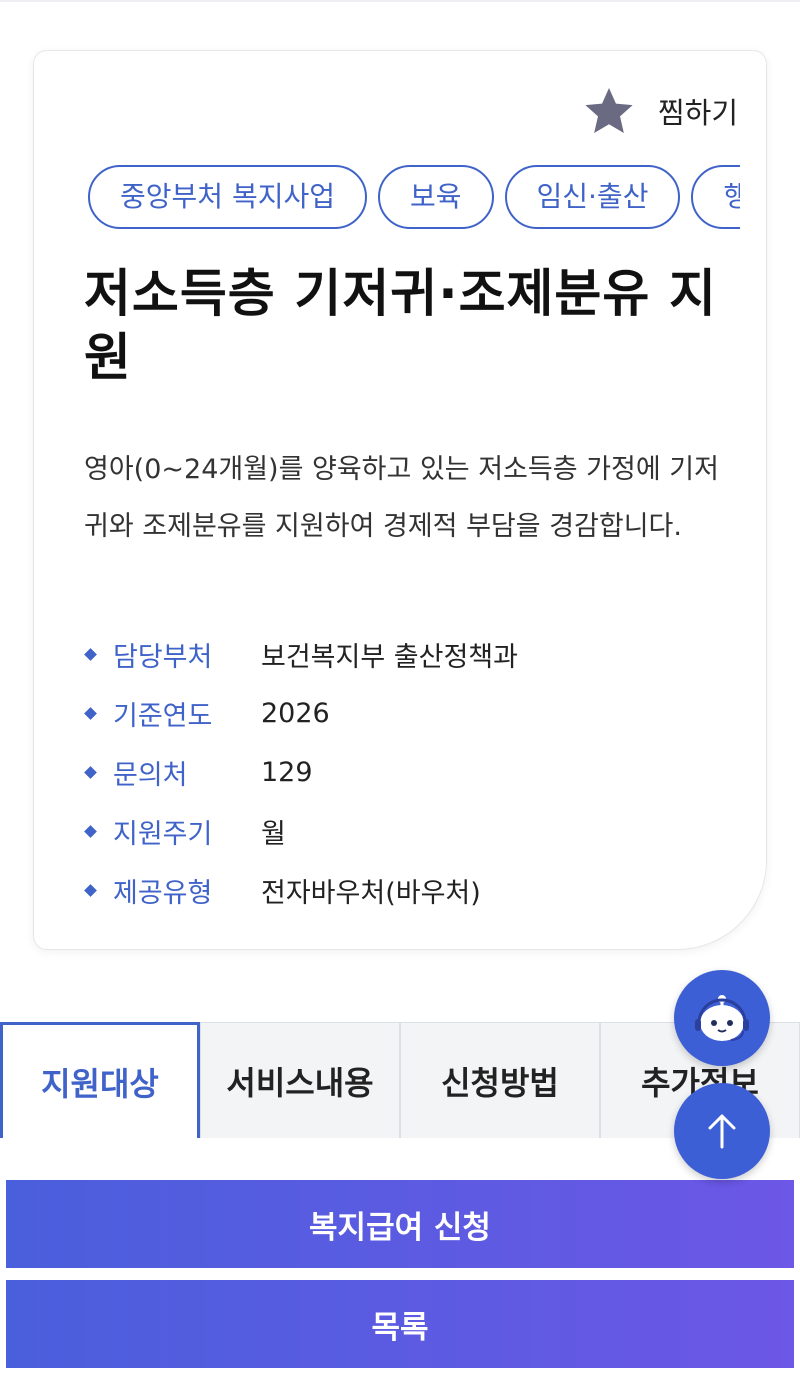 The image size is (800, 1380). What do you see at coordinates (227, 197) in the screenshot?
I see `tag-central-welfare: 중앙부처 복지사업` at bounding box center [227, 197].